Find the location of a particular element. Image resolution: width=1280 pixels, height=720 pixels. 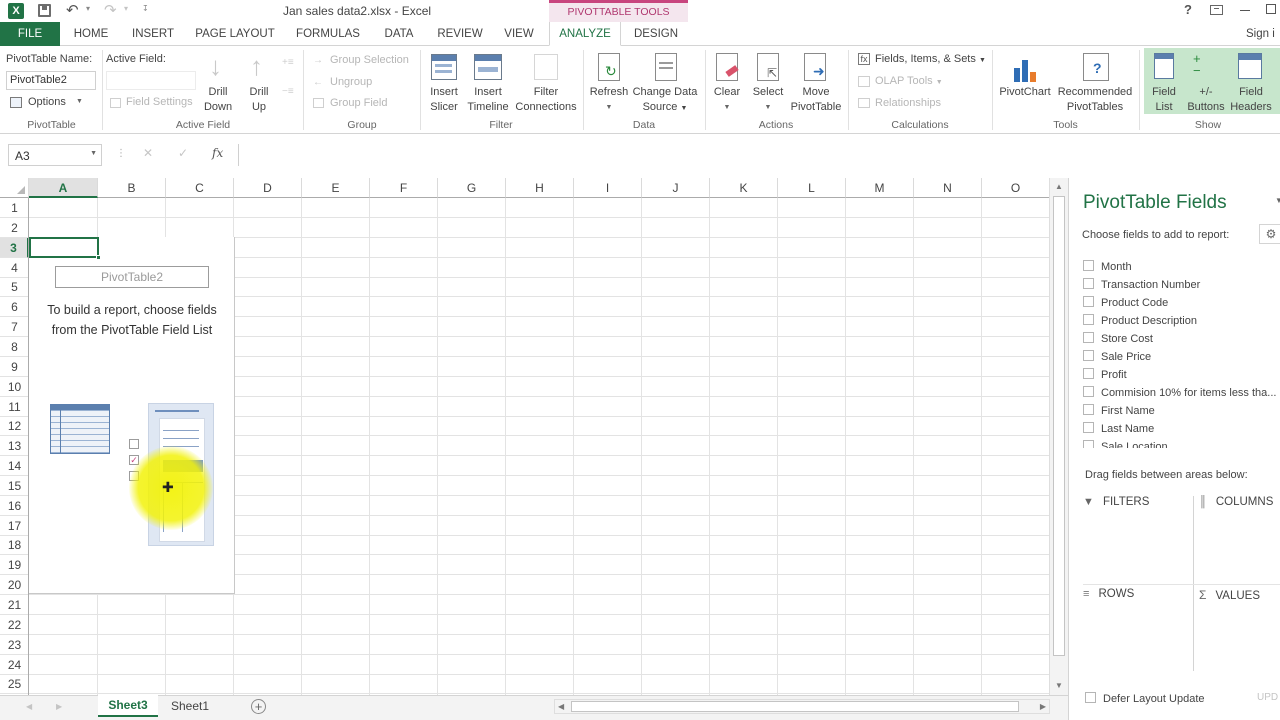

row-header-5: 5 is located at coordinates (14, 287).